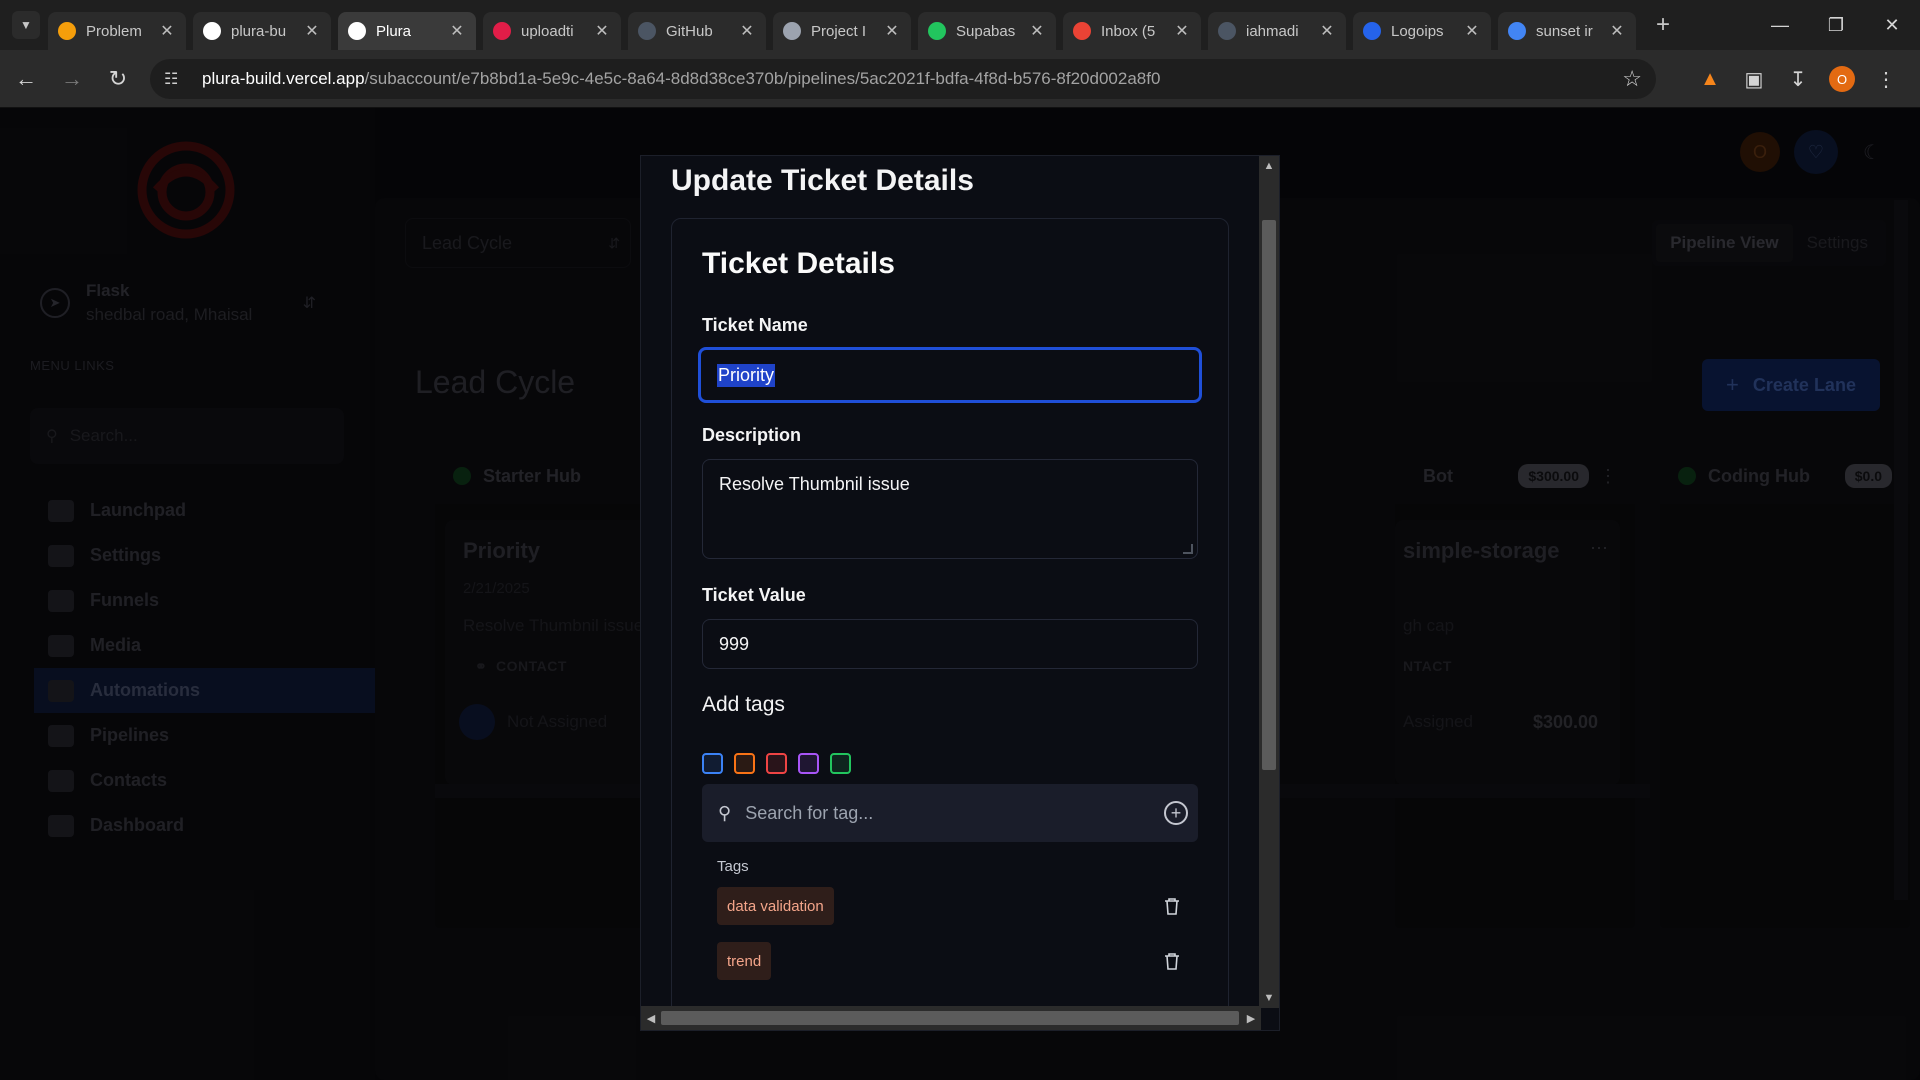  I want to click on card-title: Ticket Details, so click(798, 263).